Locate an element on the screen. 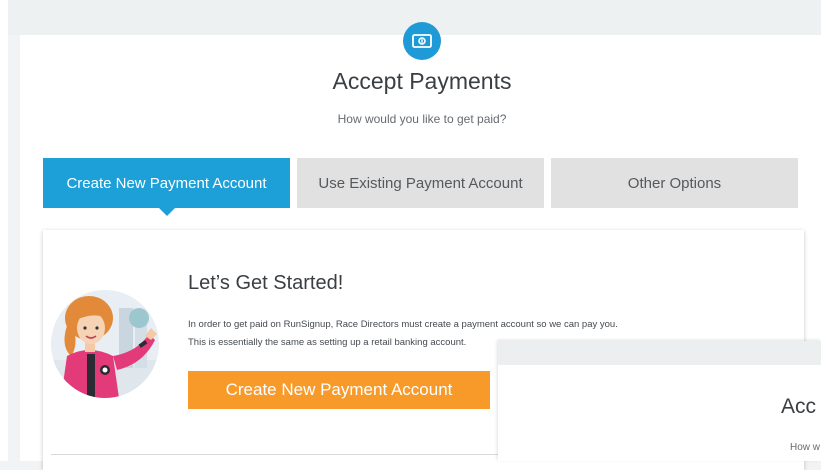 The width and height of the screenshot is (821, 470). money-badge is located at coordinates (422, 41).